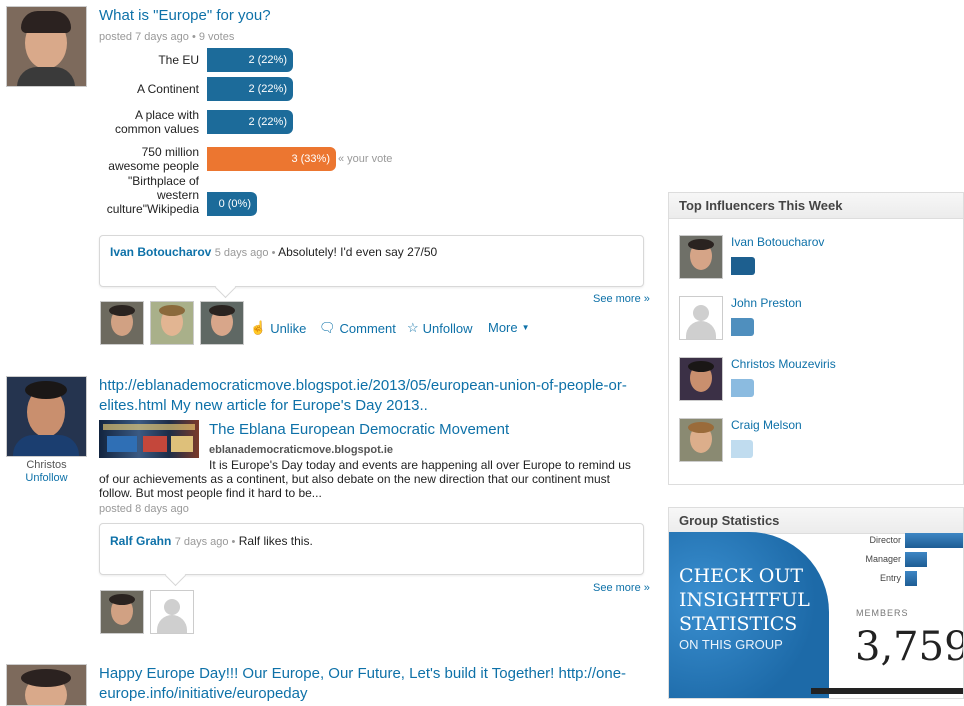 Image resolution: width=964 pixels, height=706 pixels. Describe the element at coordinates (367, 328) in the screenshot. I see `comment-label: Comment` at that location.